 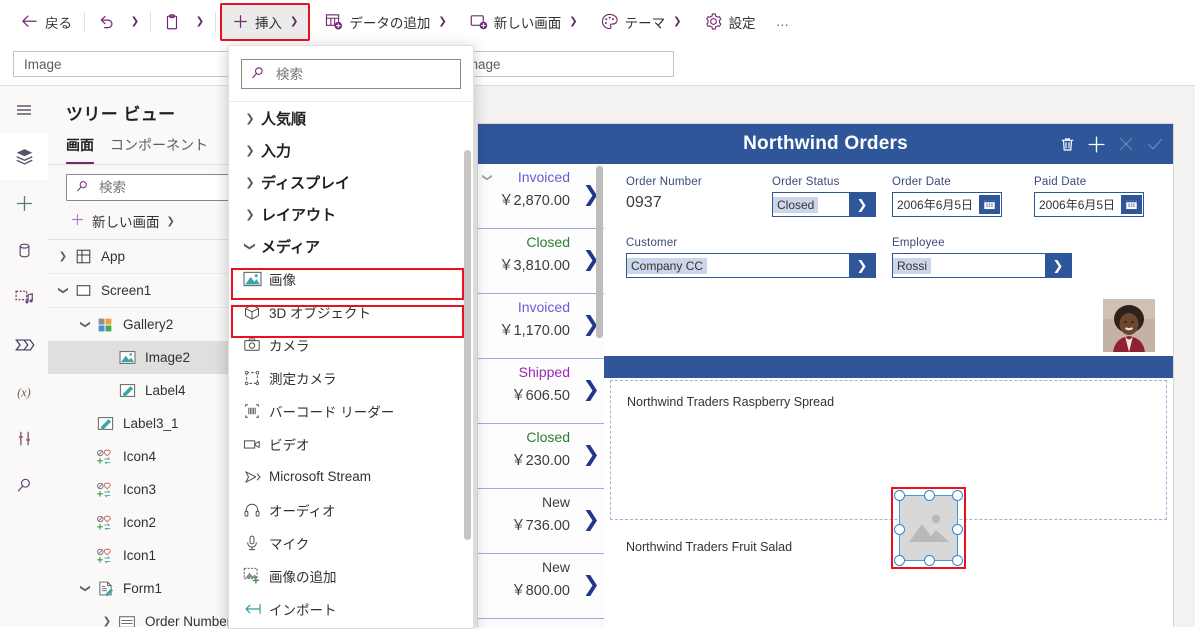 I want to click on insert-item-0: 画像, so click(x=351, y=278).